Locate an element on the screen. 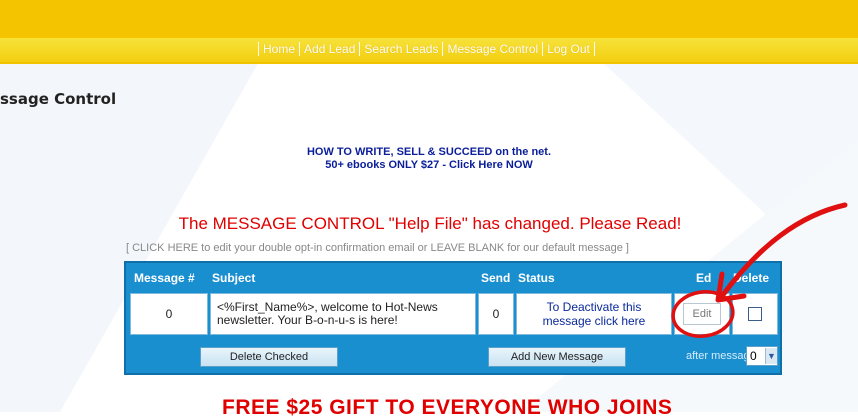 This screenshot has width=858, height=420. header-subject: Subject is located at coordinates (234, 278).